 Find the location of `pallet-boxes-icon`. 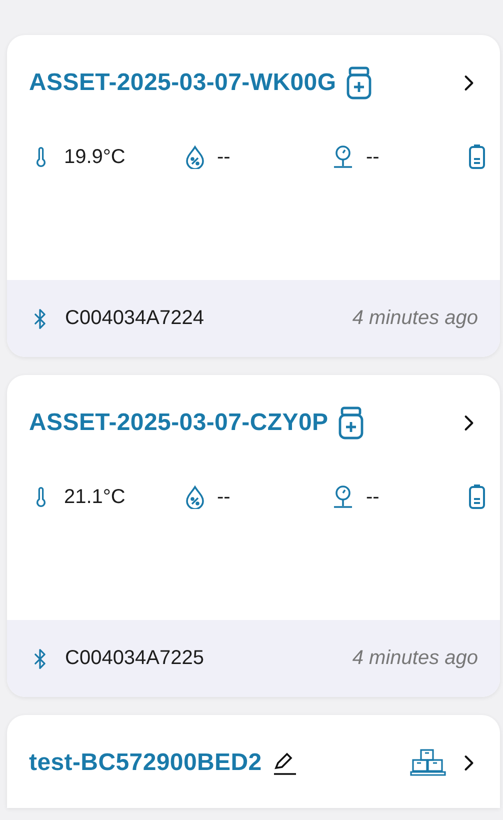

pallet-boxes-icon is located at coordinates (428, 763).